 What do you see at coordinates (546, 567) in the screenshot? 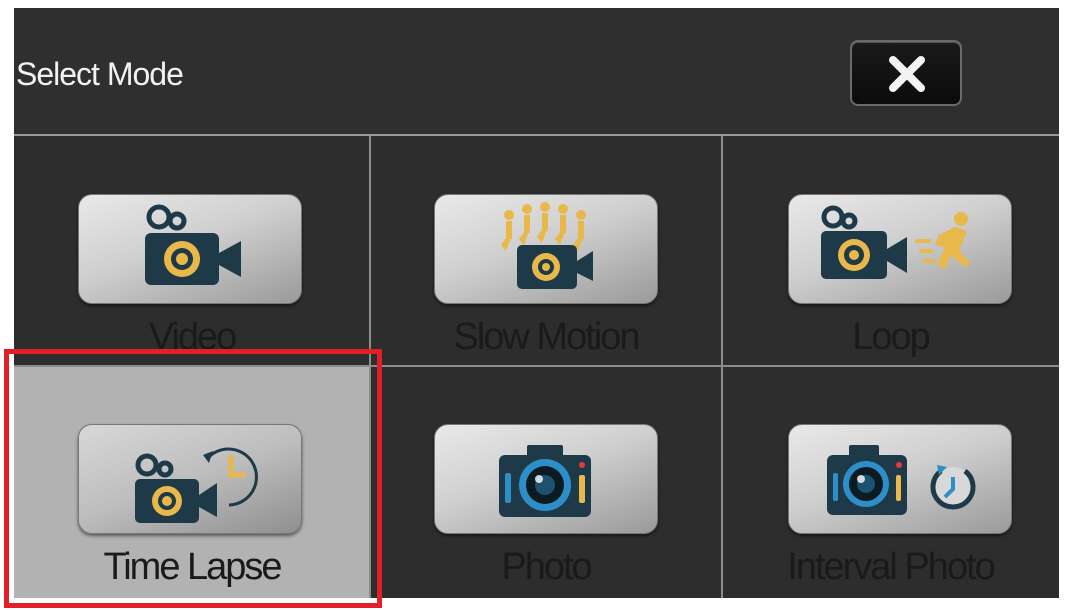
I see `mode-label: Photo` at bounding box center [546, 567].